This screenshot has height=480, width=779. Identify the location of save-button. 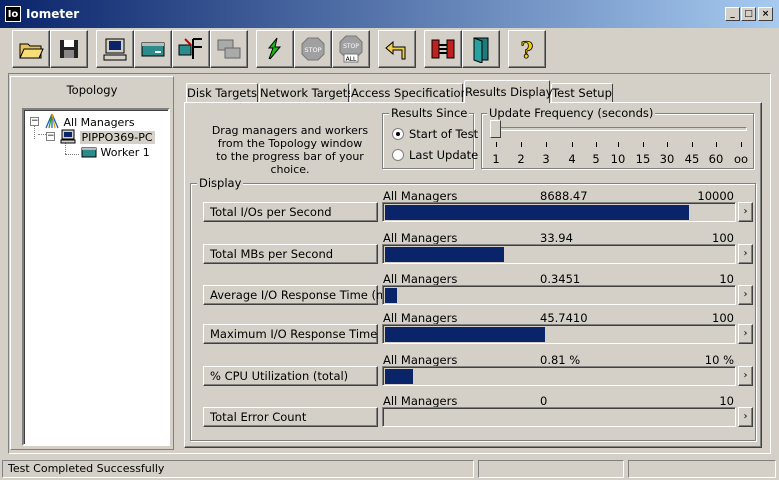
(69, 49).